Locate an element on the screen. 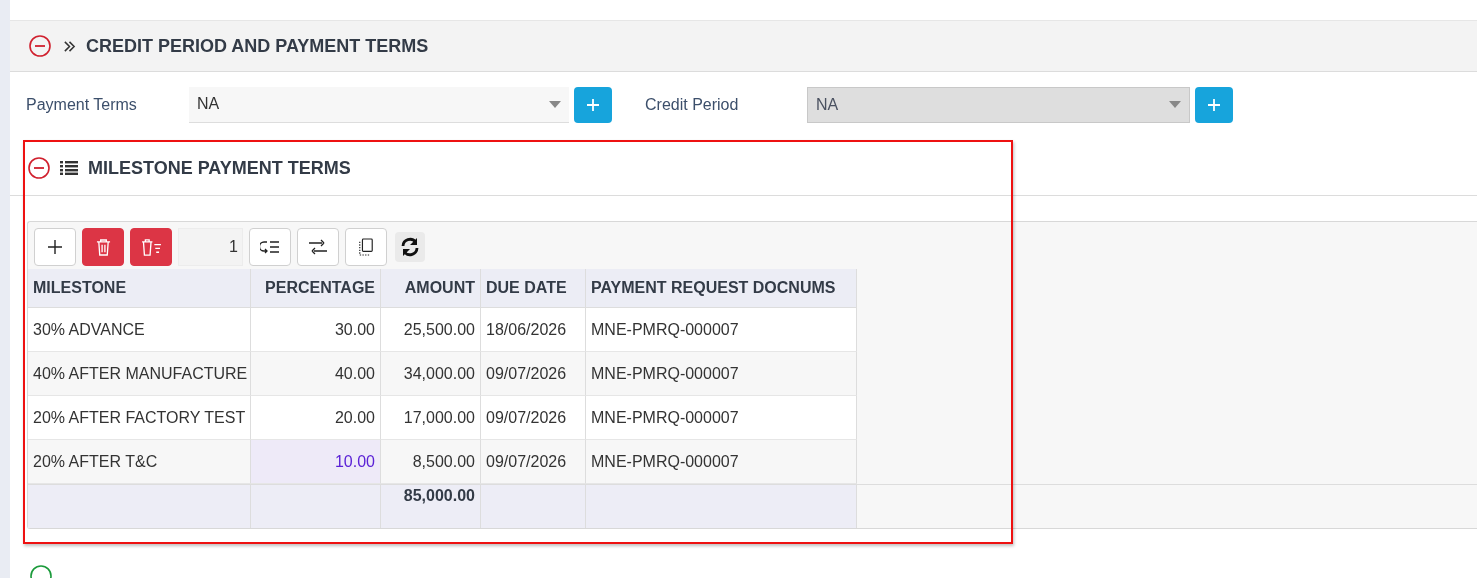  trash-icon is located at coordinates (103, 247).